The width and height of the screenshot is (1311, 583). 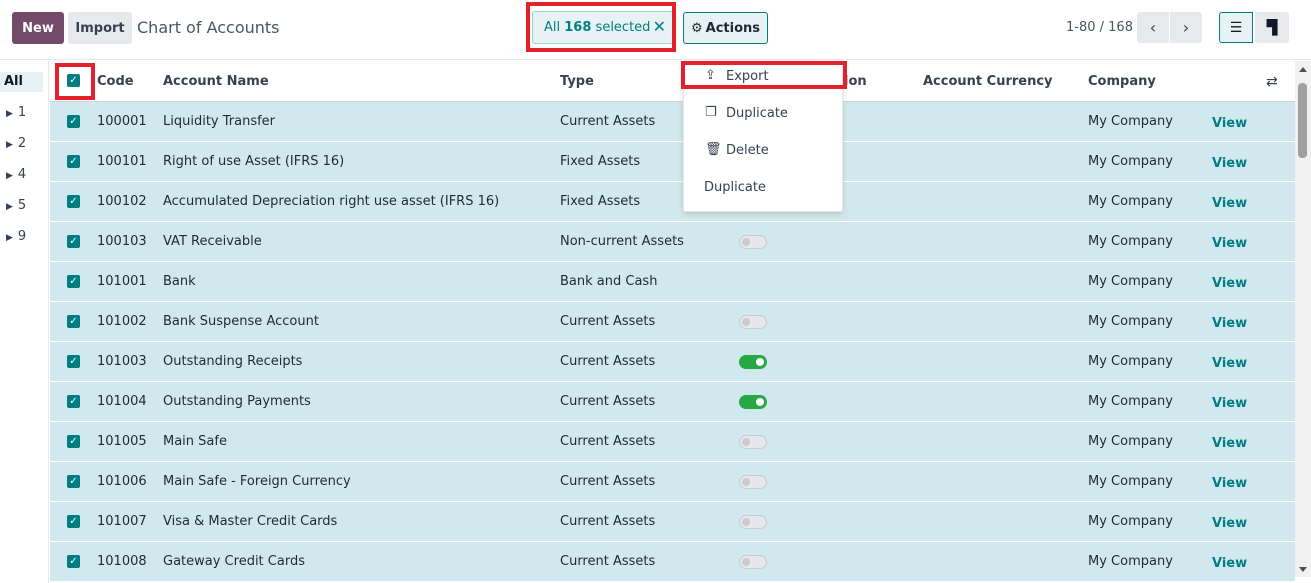 I want to click on list-view-button: ☰, so click(x=1236, y=27).